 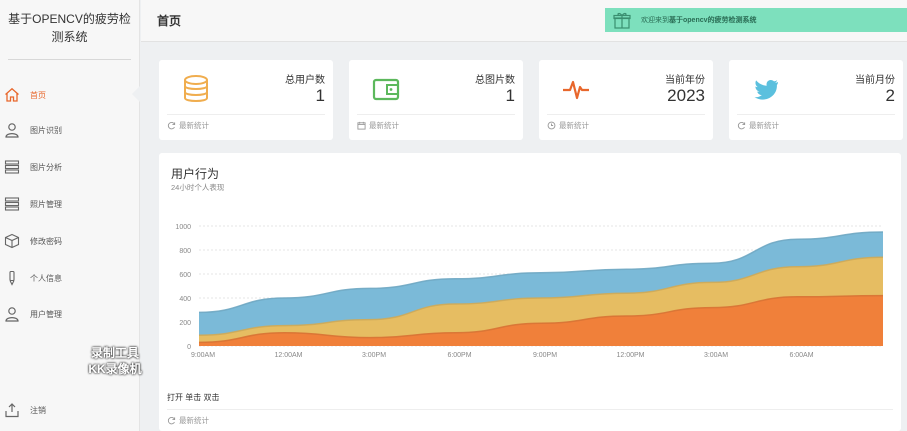 I want to click on clock-icon, so click(x=551, y=125).